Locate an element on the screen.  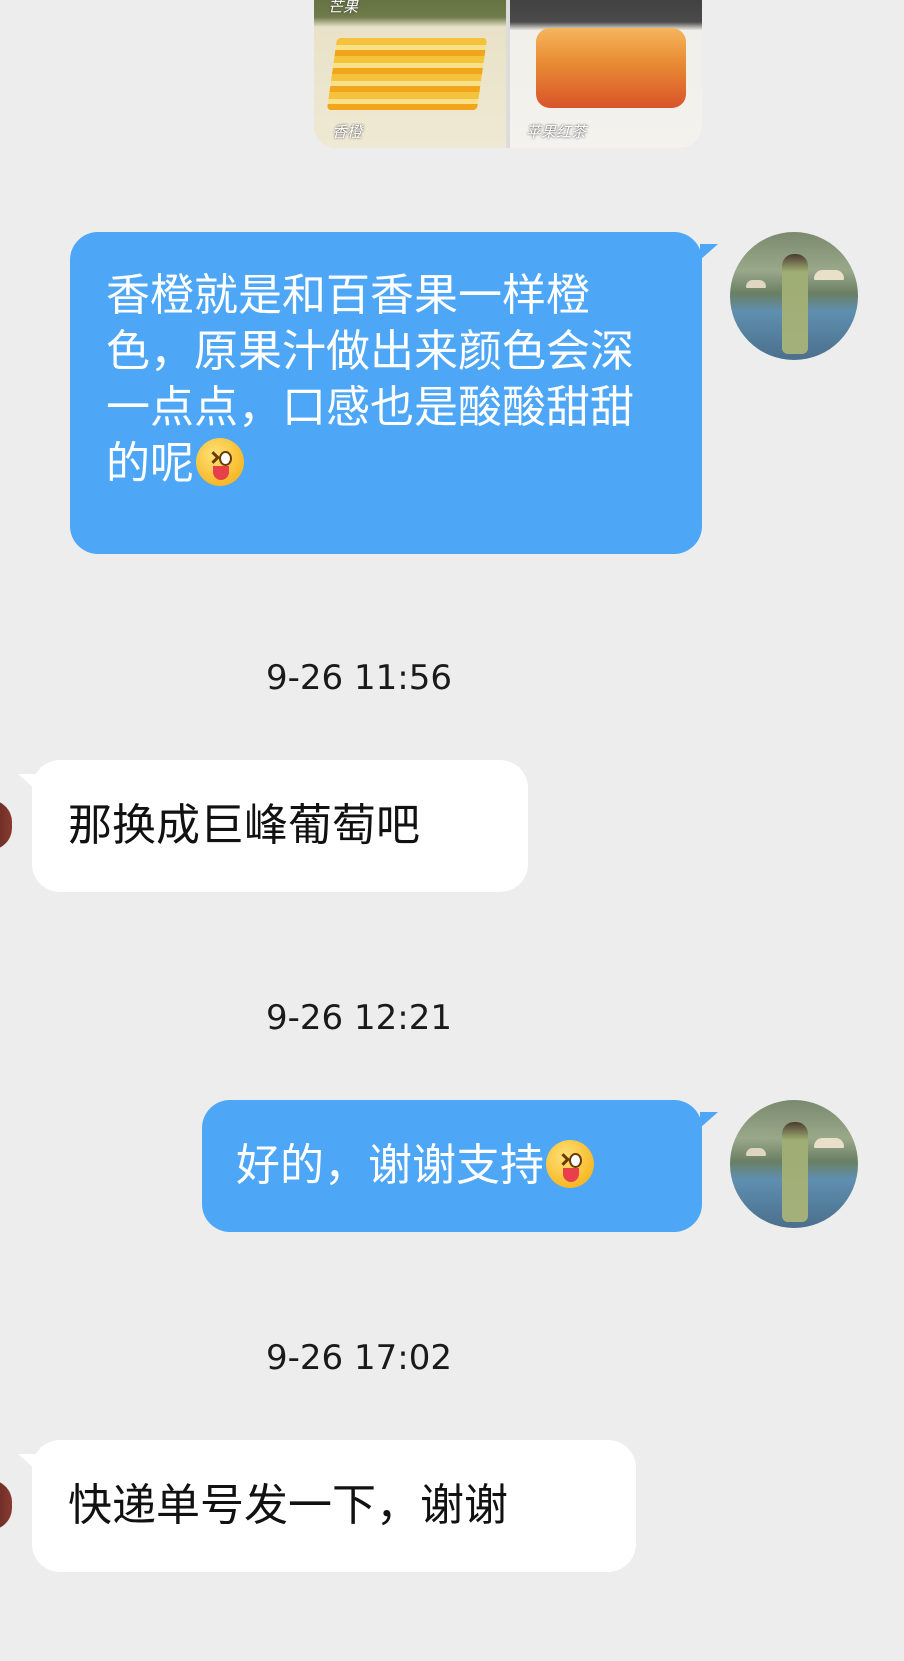
message-bubble-peer: 那换成巨峰葡萄吧 is located at coordinates (280, 826).